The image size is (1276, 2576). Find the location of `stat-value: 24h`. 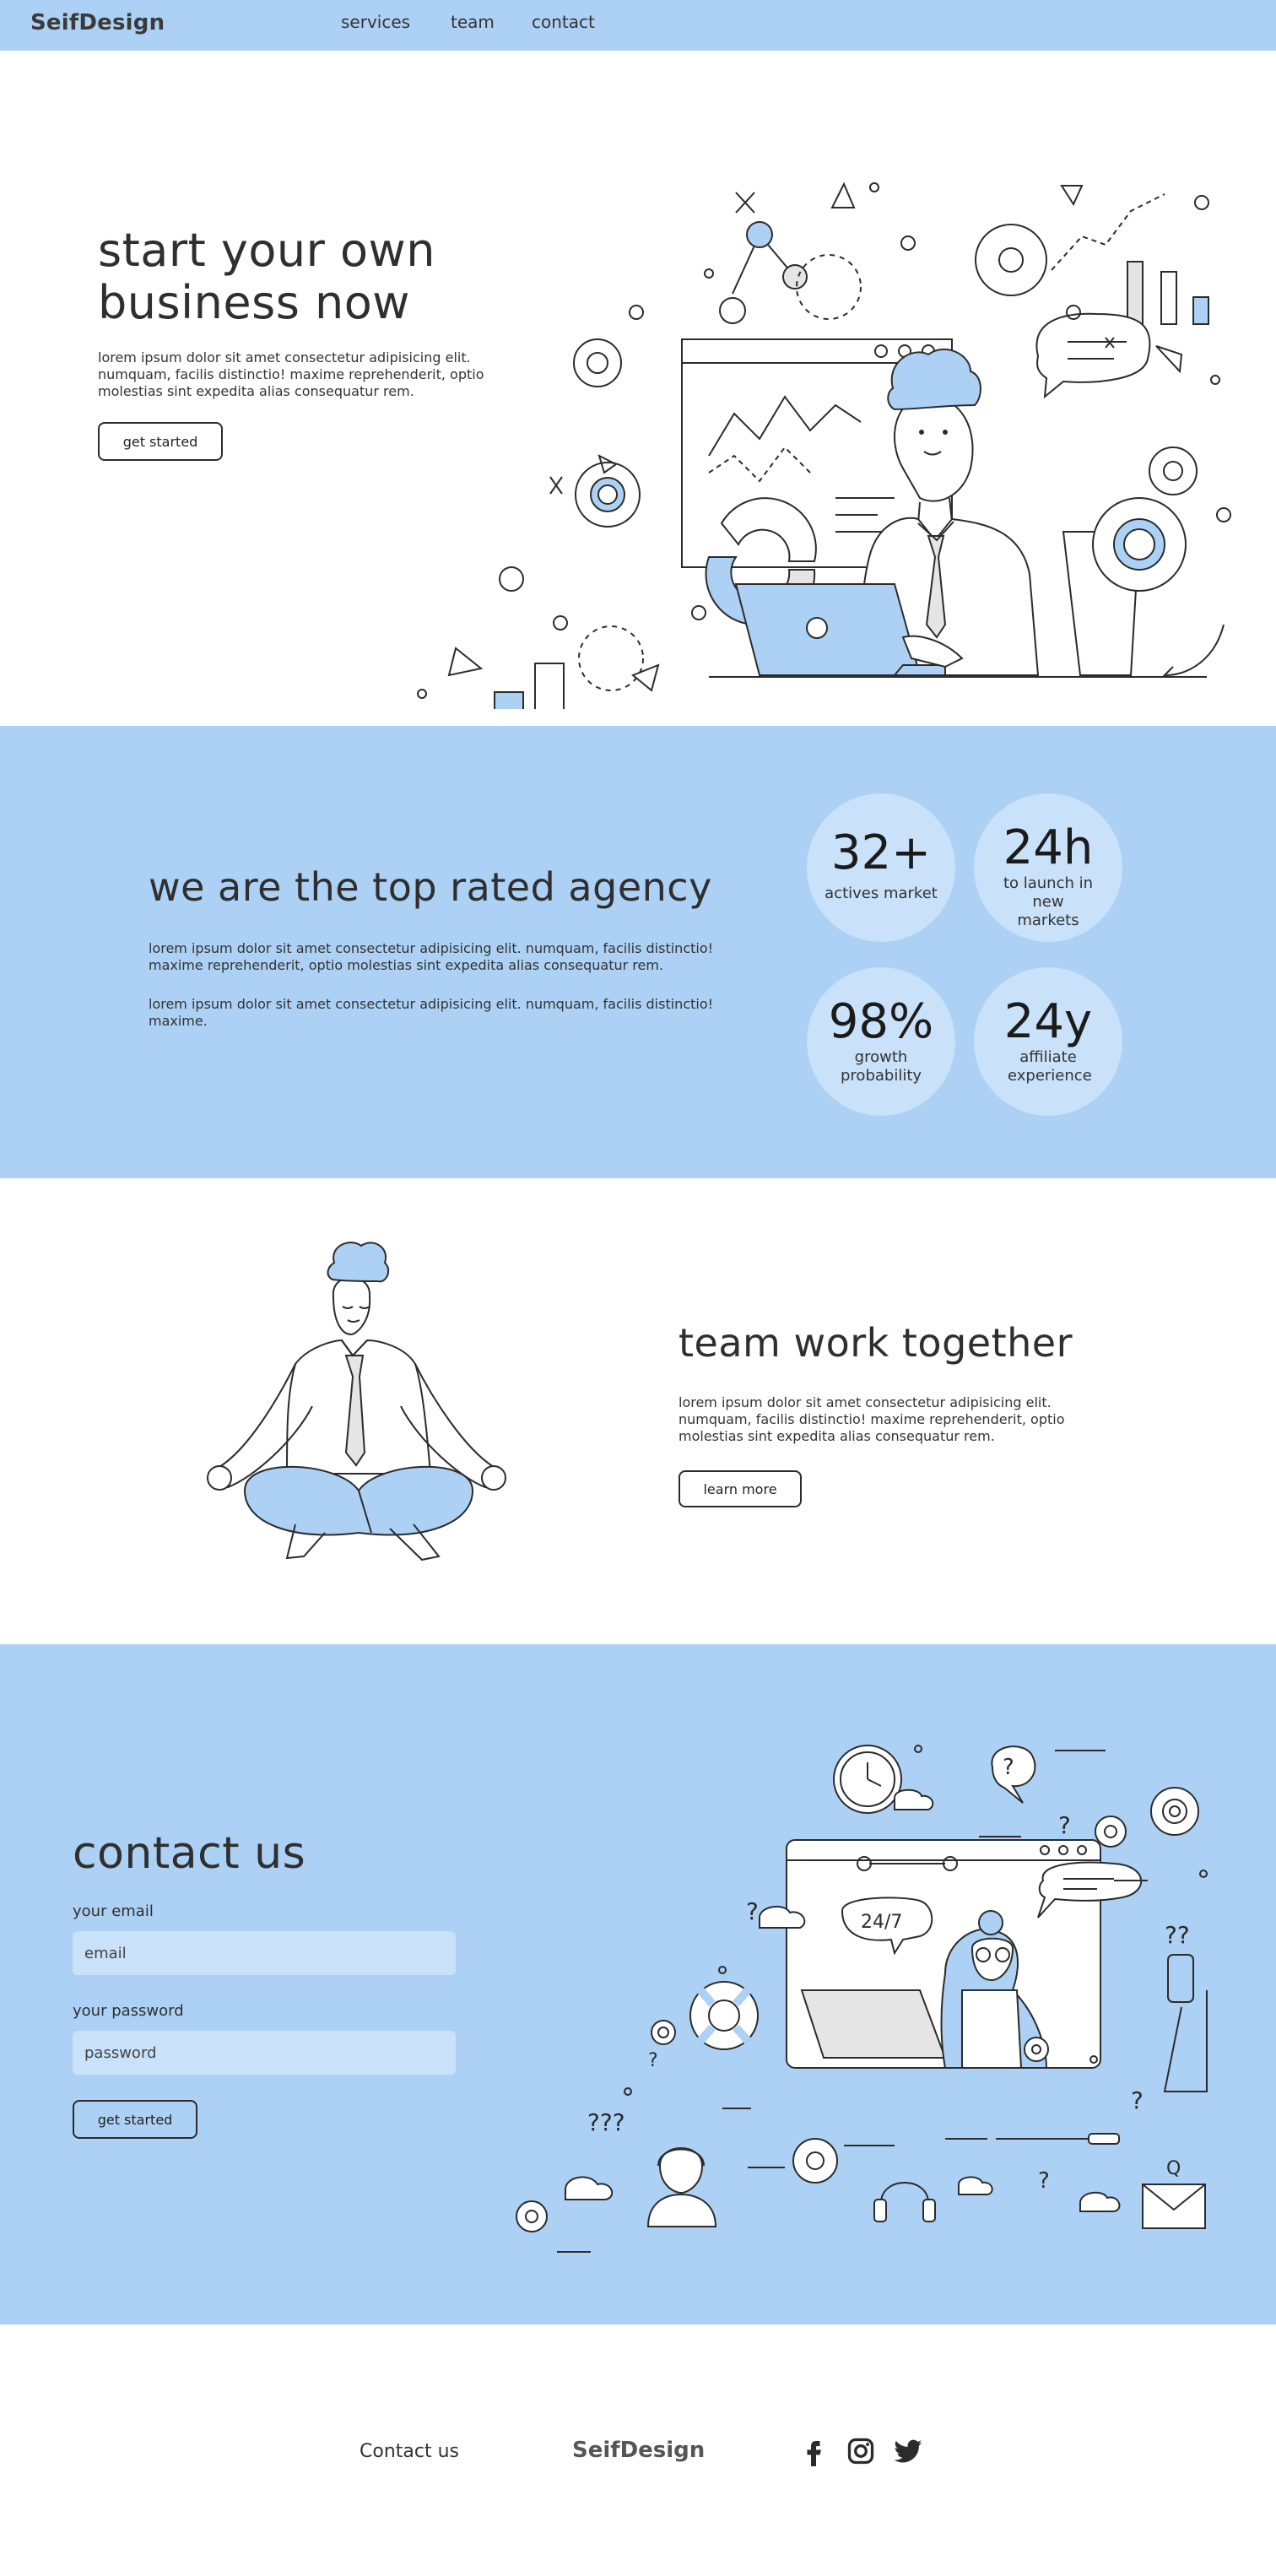

stat-value: 24h is located at coordinates (1048, 847).